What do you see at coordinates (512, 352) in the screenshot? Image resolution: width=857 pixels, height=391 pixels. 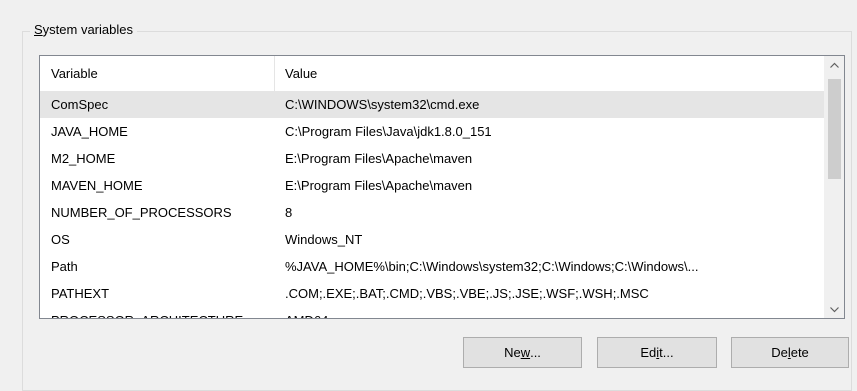 I see `new-button-label-pre: Ne` at bounding box center [512, 352].